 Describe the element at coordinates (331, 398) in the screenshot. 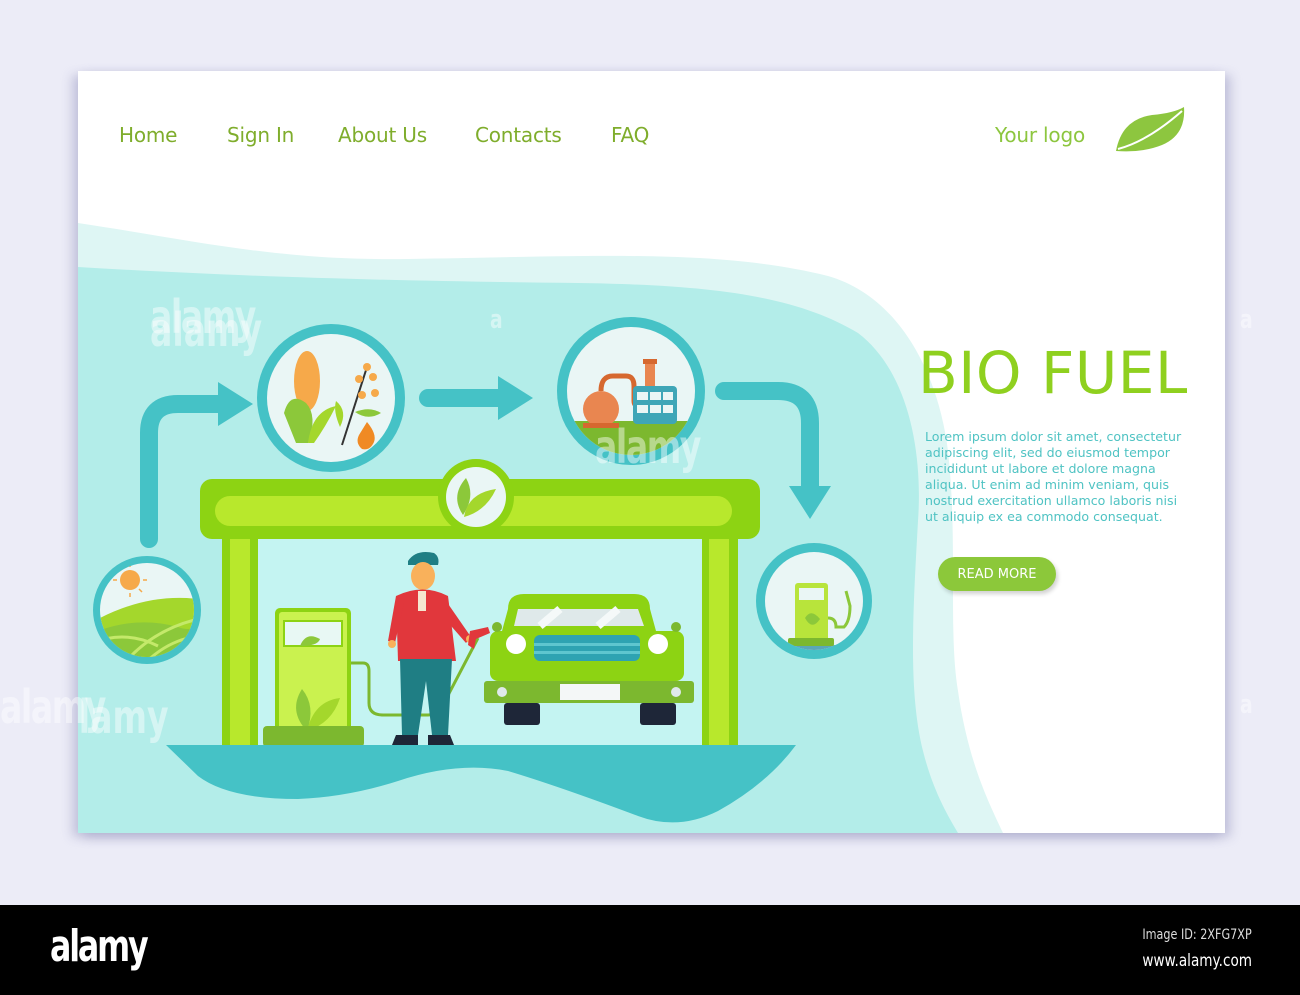

I see `step-crops-icon` at that location.